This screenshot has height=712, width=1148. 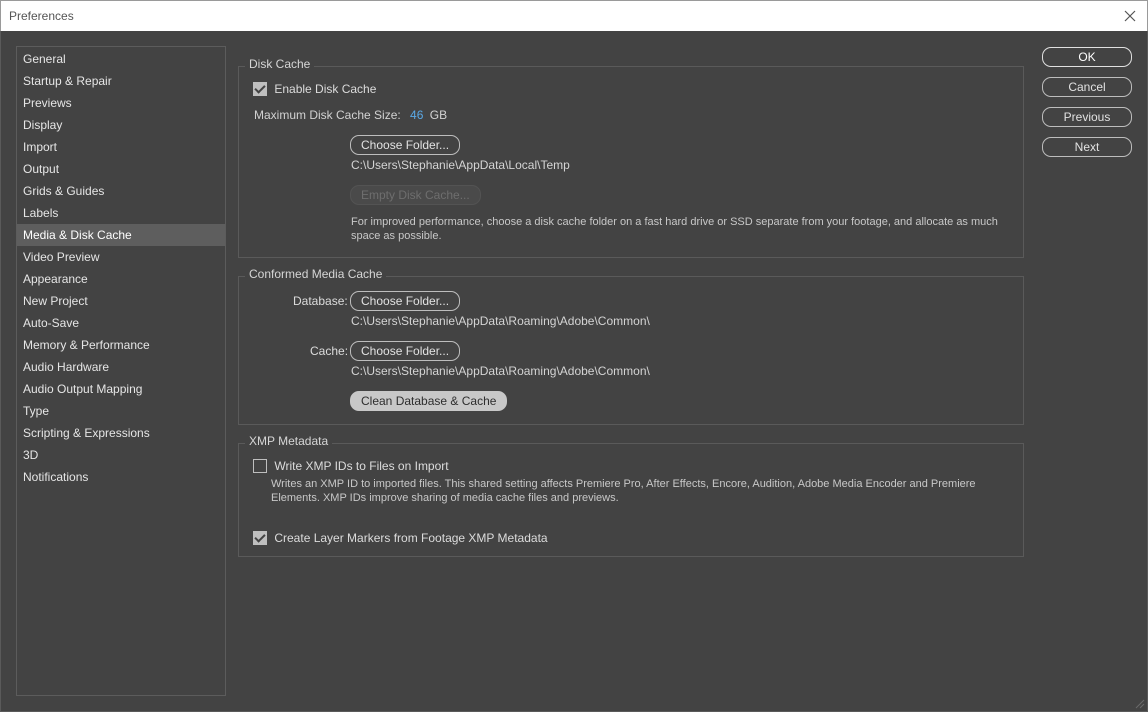 I want to click on sidebar-item-media-disk-cache: Media & Disk Cache, so click(x=121, y=235).